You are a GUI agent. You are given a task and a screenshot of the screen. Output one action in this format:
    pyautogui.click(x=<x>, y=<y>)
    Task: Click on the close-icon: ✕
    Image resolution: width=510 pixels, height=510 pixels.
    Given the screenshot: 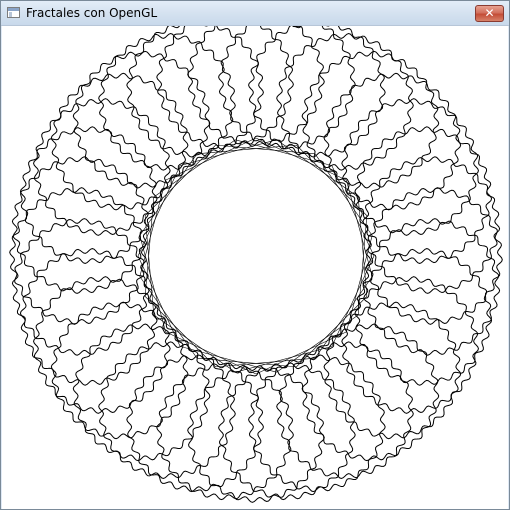 What is the action you would take?
    pyautogui.click(x=489, y=13)
    